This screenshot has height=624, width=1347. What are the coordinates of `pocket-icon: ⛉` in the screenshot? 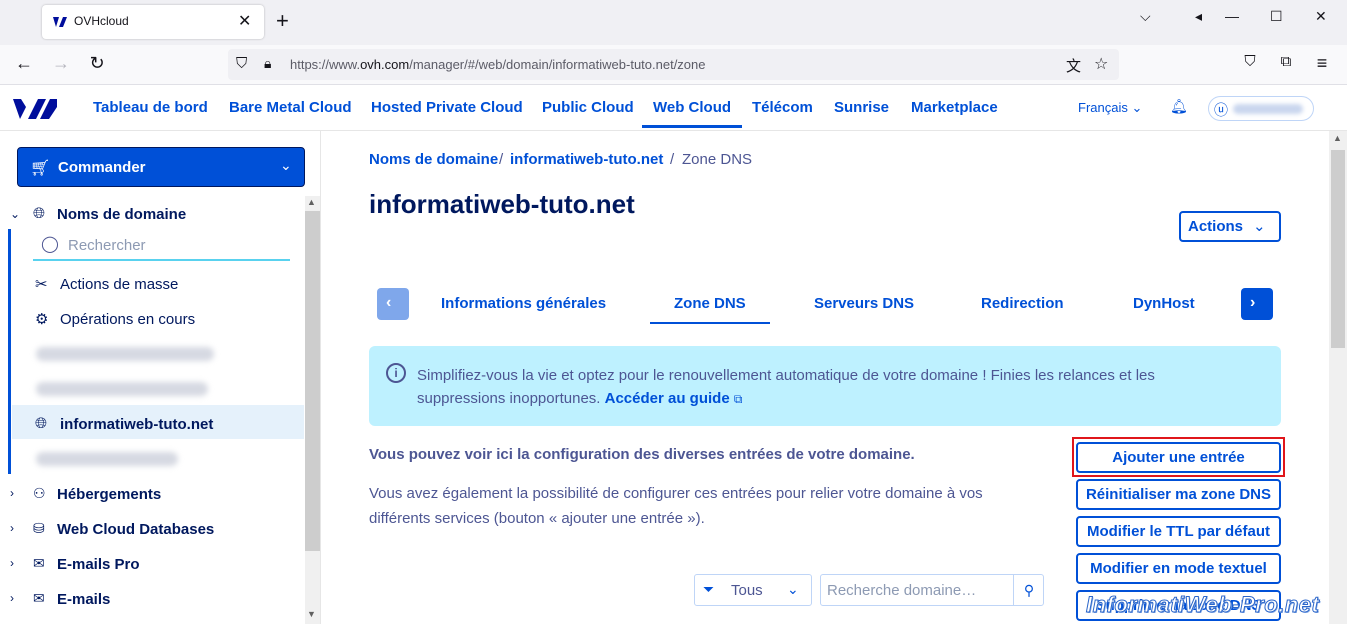 It's located at (1250, 61).